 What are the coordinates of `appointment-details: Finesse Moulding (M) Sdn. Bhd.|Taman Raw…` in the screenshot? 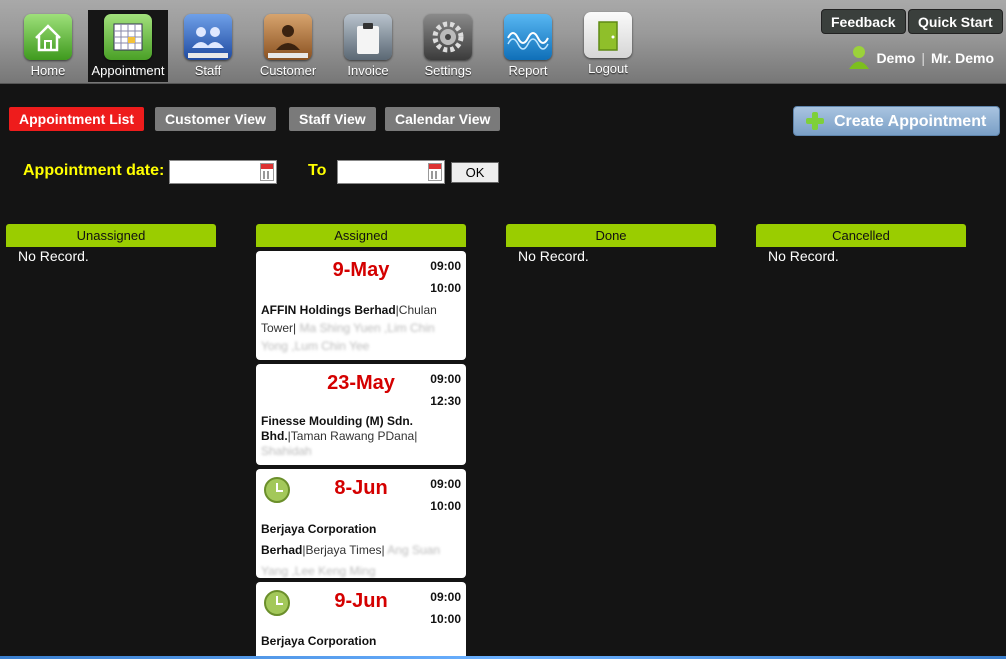 It's located at (339, 436).